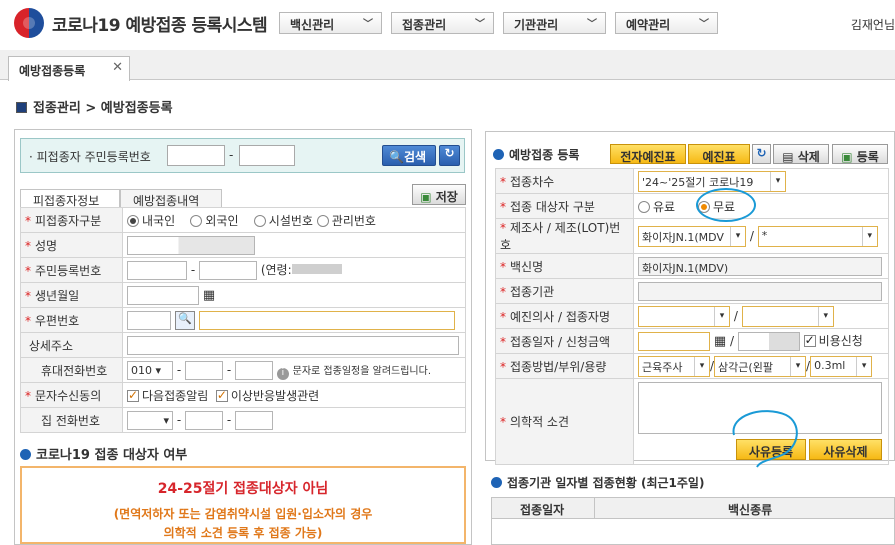 The image size is (895, 545). Describe the element at coordinates (447, 65) in the screenshot. I see `tab-strip` at that location.